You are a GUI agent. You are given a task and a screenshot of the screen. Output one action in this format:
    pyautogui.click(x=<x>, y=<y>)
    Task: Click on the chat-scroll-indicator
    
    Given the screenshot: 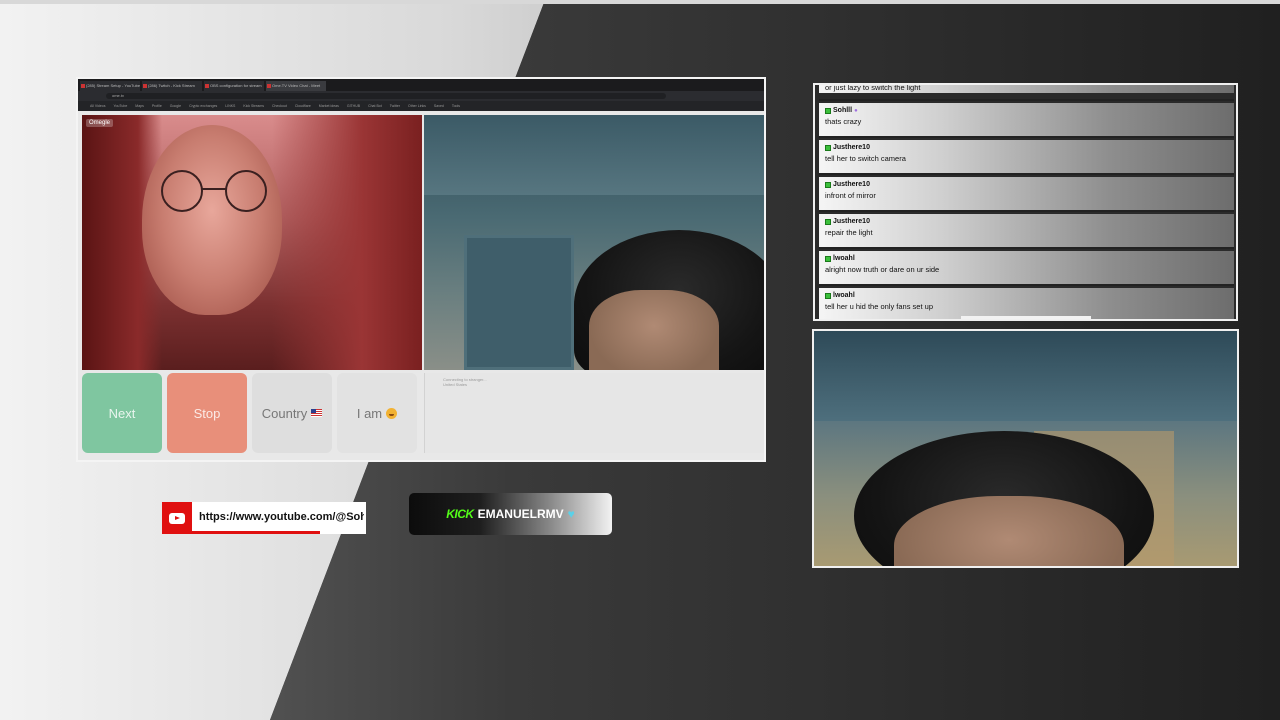 What is the action you would take?
    pyautogui.click(x=1026, y=317)
    